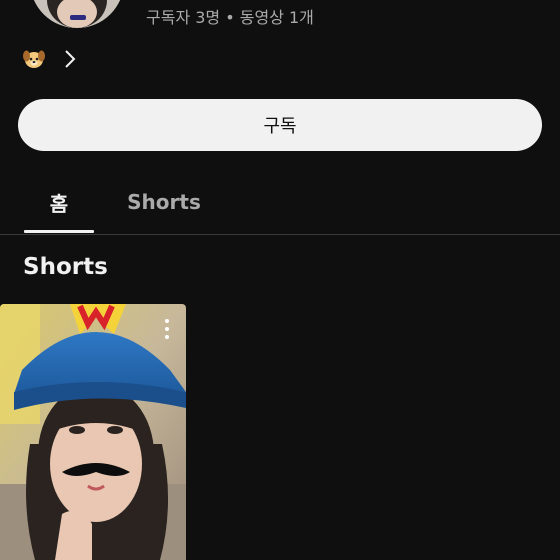 The width and height of the screenshot is (560, 560). Describe the element at coordinates (280, 125) in the screenshot. I see `subscribe-button: 구독` at that location.